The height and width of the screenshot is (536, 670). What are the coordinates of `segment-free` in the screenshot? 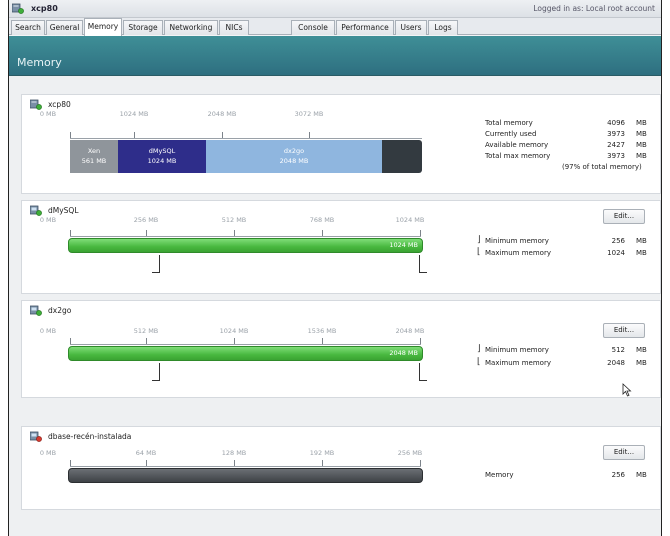 It's located at (402, 156).